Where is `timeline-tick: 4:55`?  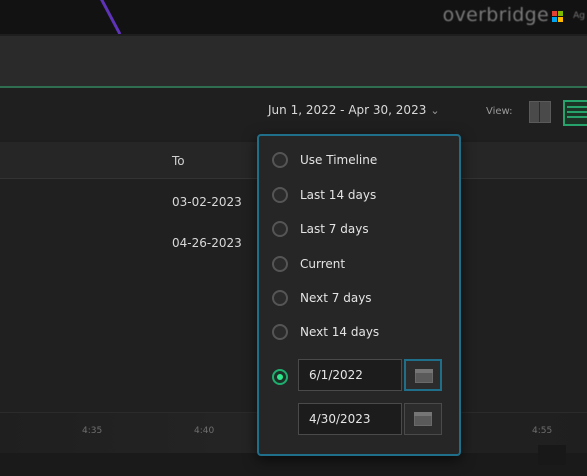 timeline-tick: 4:55 is located at coordinates (542, 431).